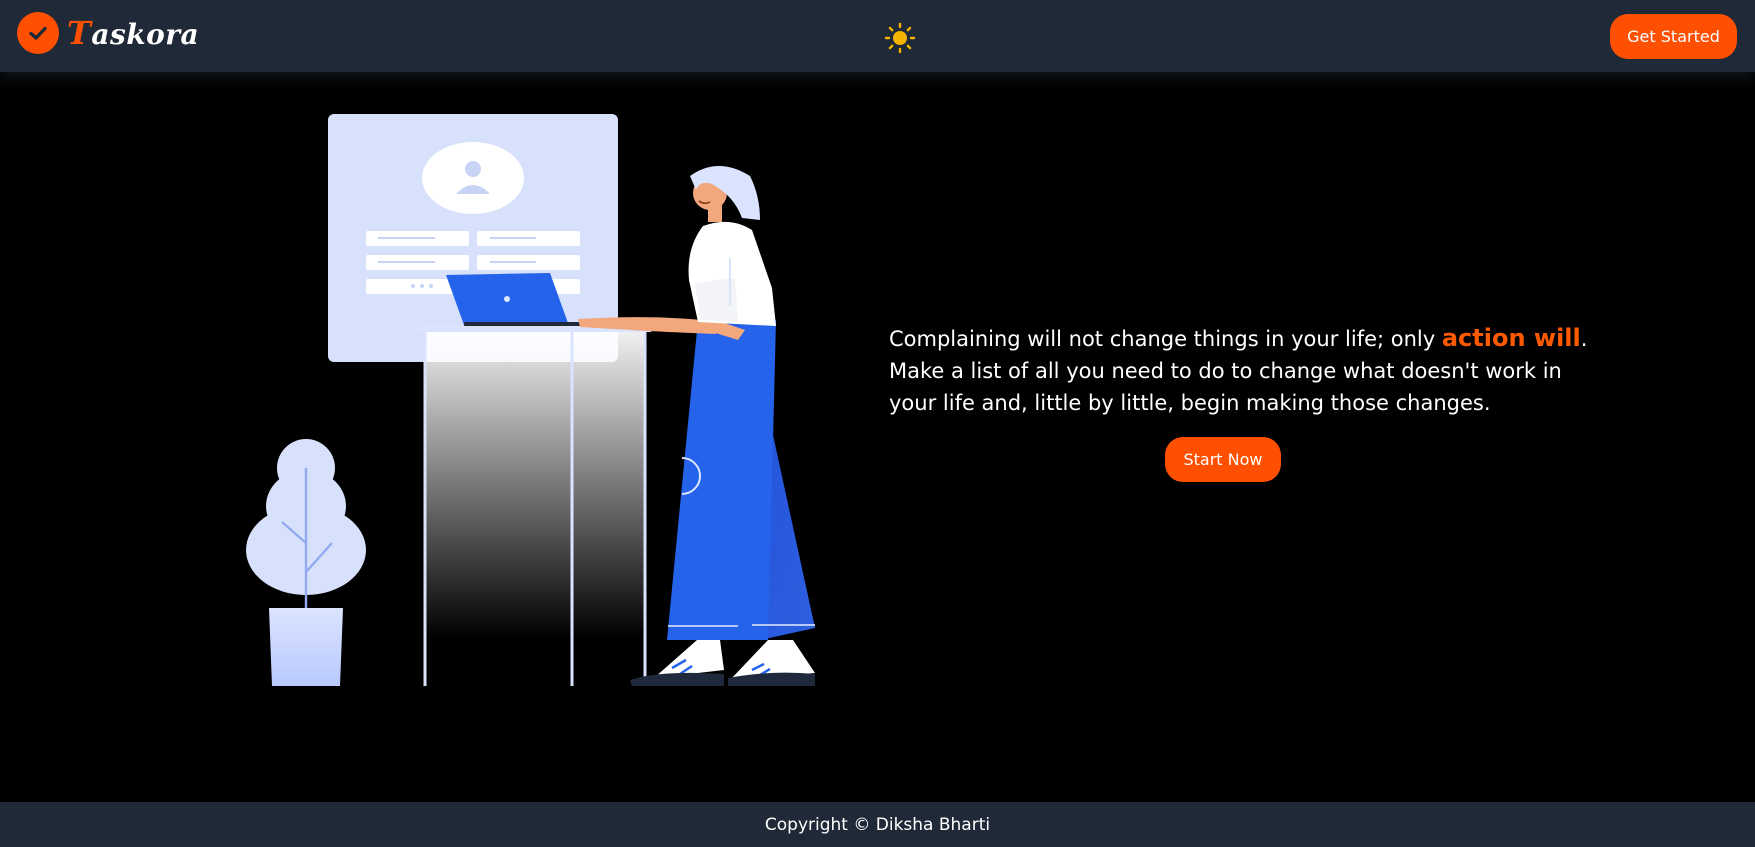 The image size is (1755, 847). I want to click on footer: Copyright © Diksha Bharti, so click(877, 824).